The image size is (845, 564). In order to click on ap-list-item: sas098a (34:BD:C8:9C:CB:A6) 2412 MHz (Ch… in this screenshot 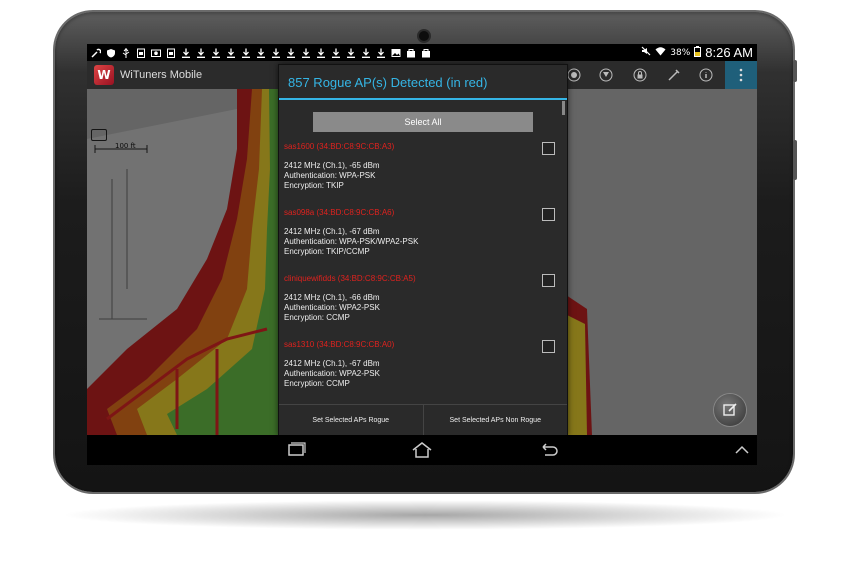, I will do `click(423, 239)`.